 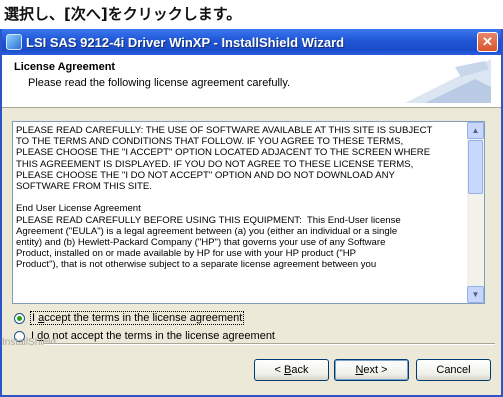 What do you see at coordinates (448, 81) in the screenshot?
I see `installshield-graphic-icon` at bounding box center [448, 81].